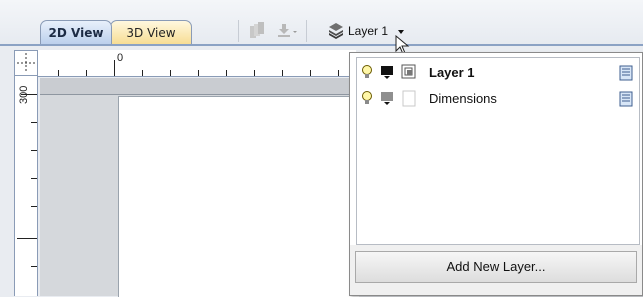 This screenshot has width=643, height=297. Describe the element at coordinates (368, 31) in the screenshot. I see `layer-dropdown-button: Layer 1` at that location.